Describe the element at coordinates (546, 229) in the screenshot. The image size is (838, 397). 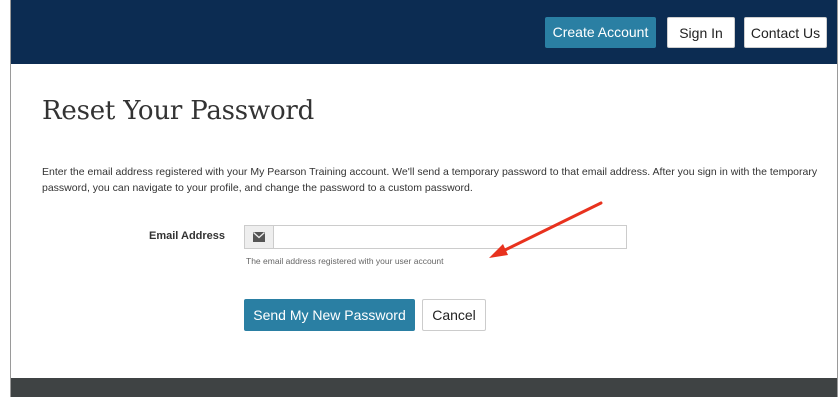
I see `red-arrow-annotation` at that location.